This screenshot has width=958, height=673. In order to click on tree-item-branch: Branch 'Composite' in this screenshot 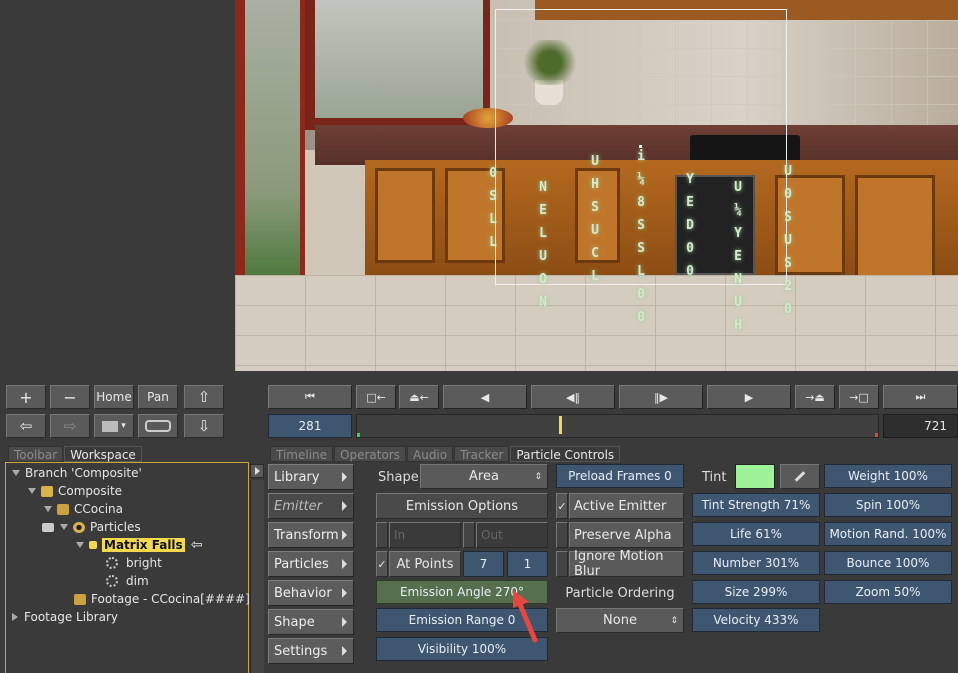, I will do `click(77, 473)`.